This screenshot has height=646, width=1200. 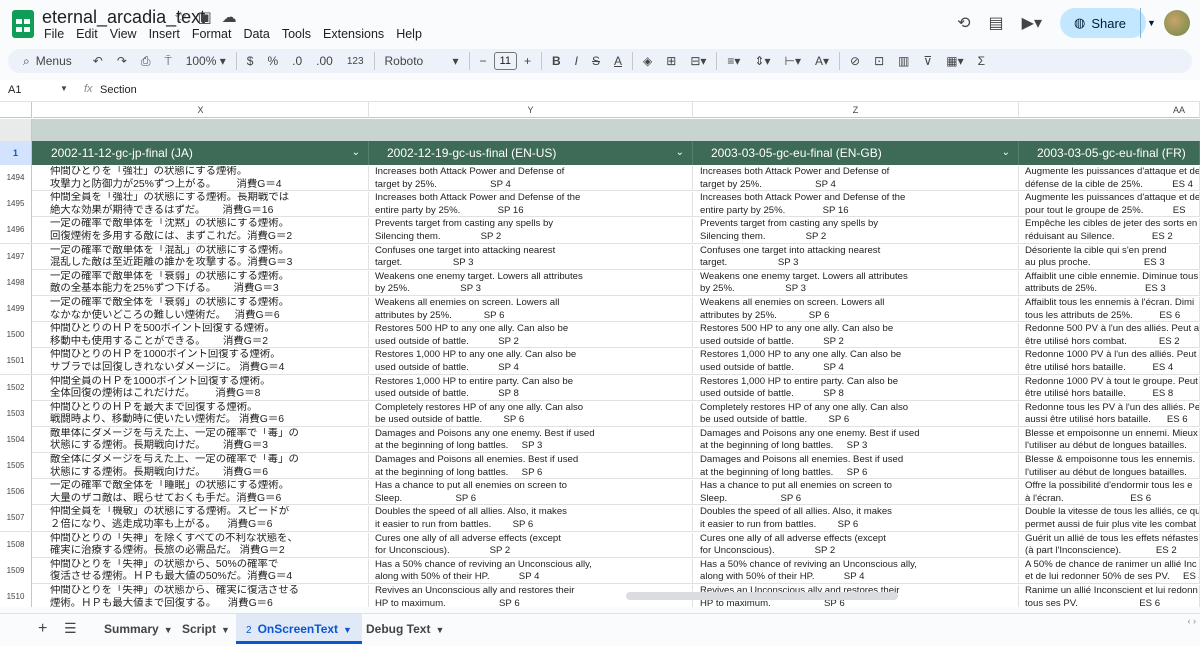 What do you see at coordinates (122, 61) in the screenshot?
I see `redo-icon: ↷` at bounding box center [122, 61].